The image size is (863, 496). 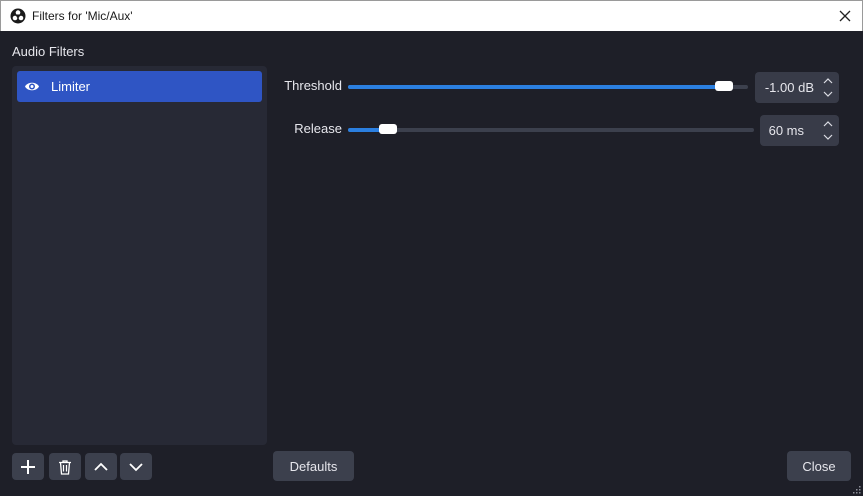 I want to click on chevron-up-icon, so click(x=101, y=466).